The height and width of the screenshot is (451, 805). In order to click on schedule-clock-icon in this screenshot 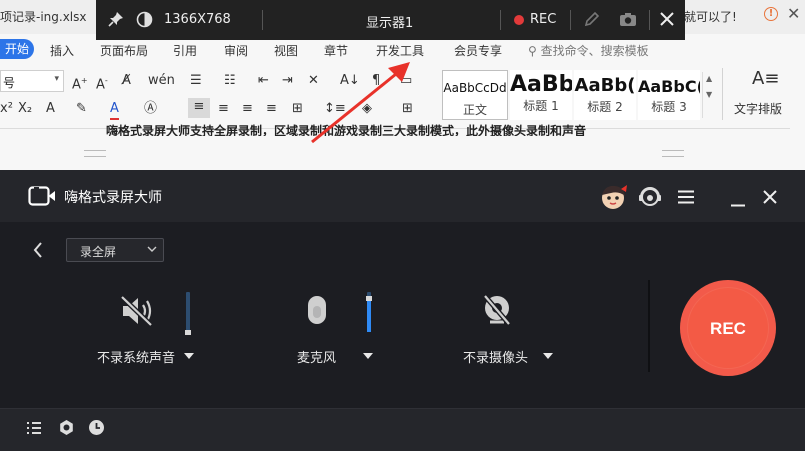, I will do `click(96, 429)`.